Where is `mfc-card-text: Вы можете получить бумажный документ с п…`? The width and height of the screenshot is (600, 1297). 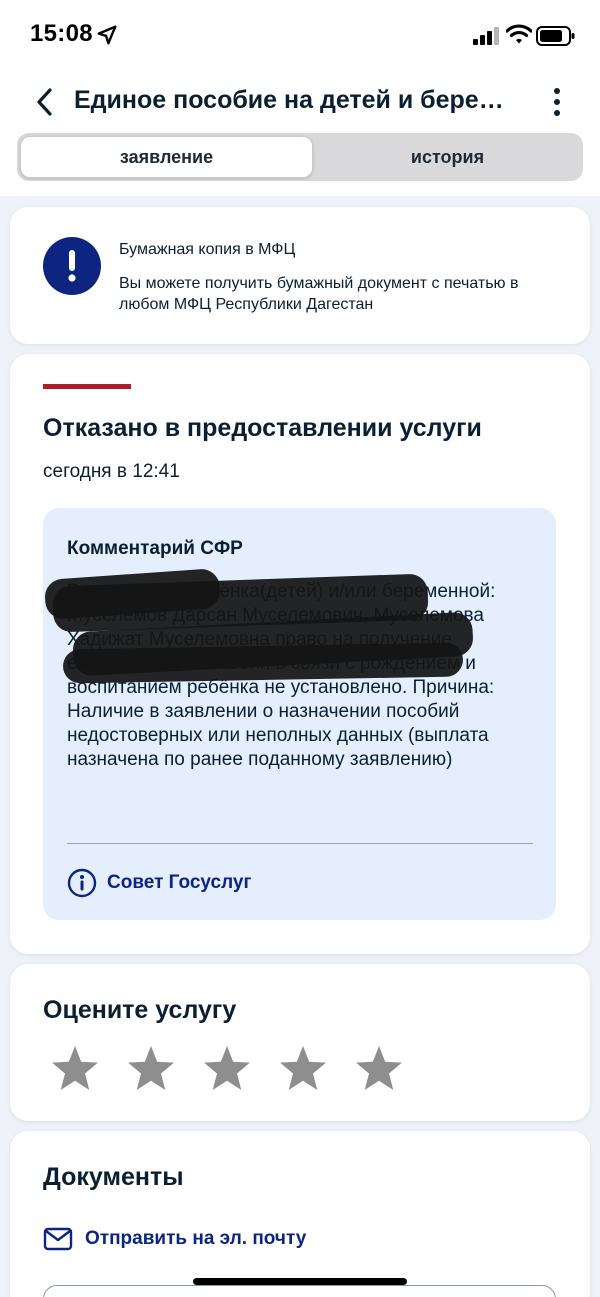
mfc-card-text: Вы можете получить бумажный документ с п… is located at coordinates (319, 294).